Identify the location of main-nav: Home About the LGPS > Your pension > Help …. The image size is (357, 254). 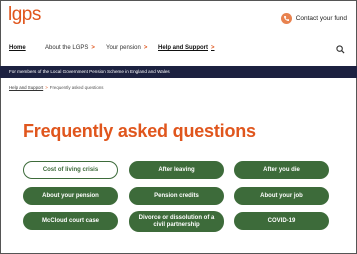
(178, 50).